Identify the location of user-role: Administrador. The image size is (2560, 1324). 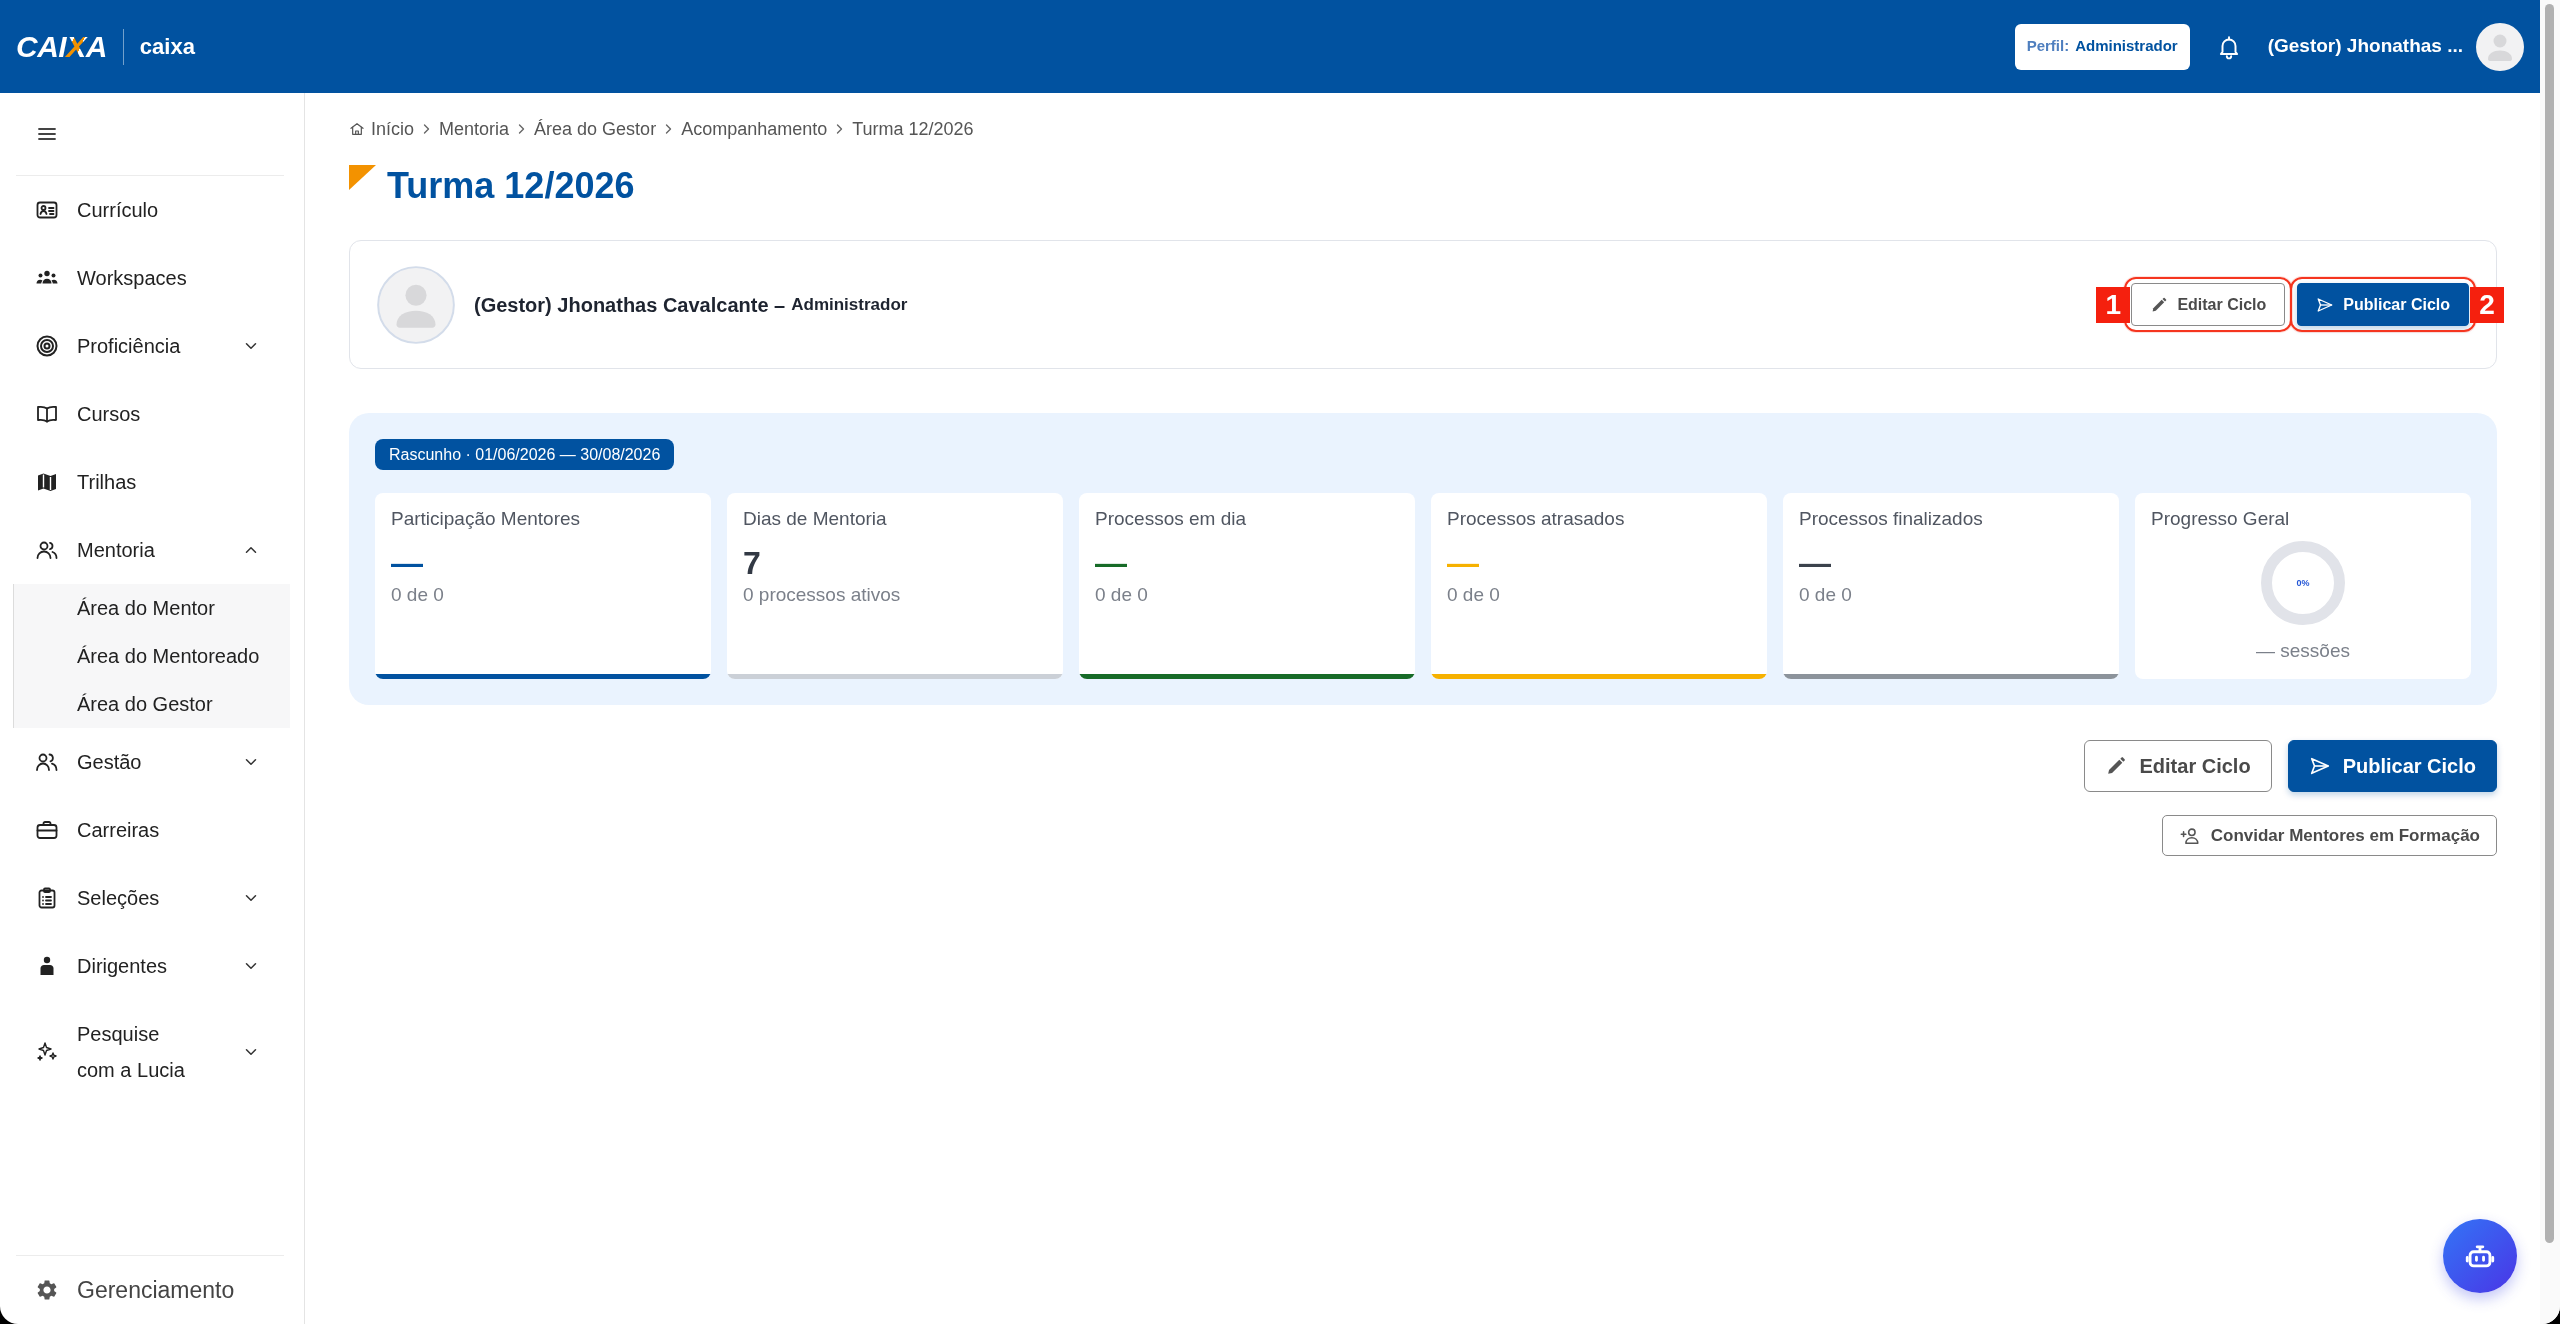
(849, 304).